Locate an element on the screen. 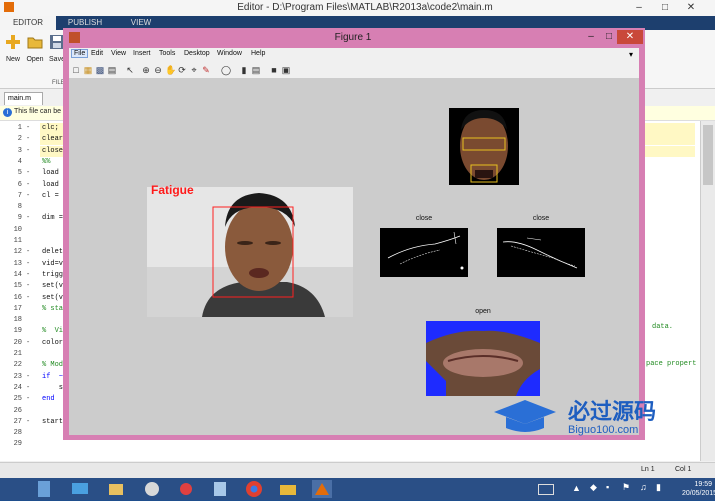  menu-desktop: Desktop is located at coordinates (197, 53).